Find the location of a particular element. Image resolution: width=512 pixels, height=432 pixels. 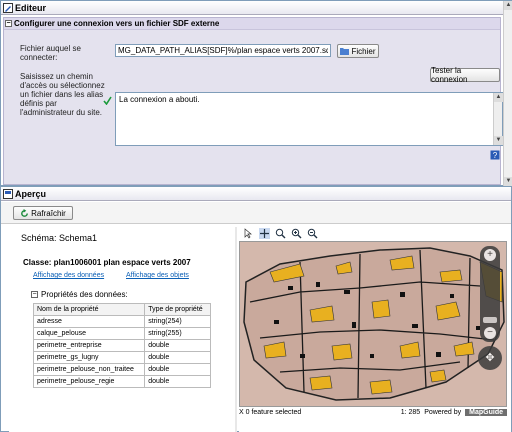

preview-icon is located at coordinates (8, 194).